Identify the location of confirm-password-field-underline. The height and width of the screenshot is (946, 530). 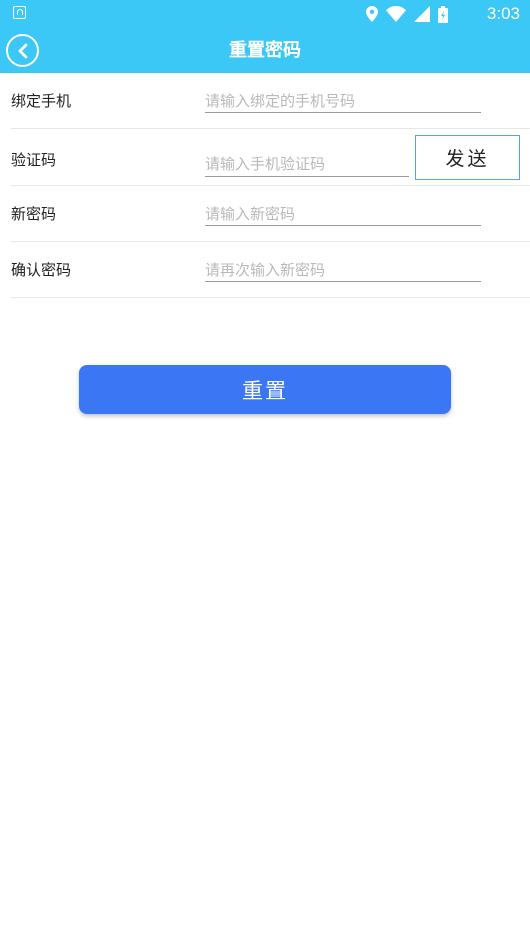
(343, 270).